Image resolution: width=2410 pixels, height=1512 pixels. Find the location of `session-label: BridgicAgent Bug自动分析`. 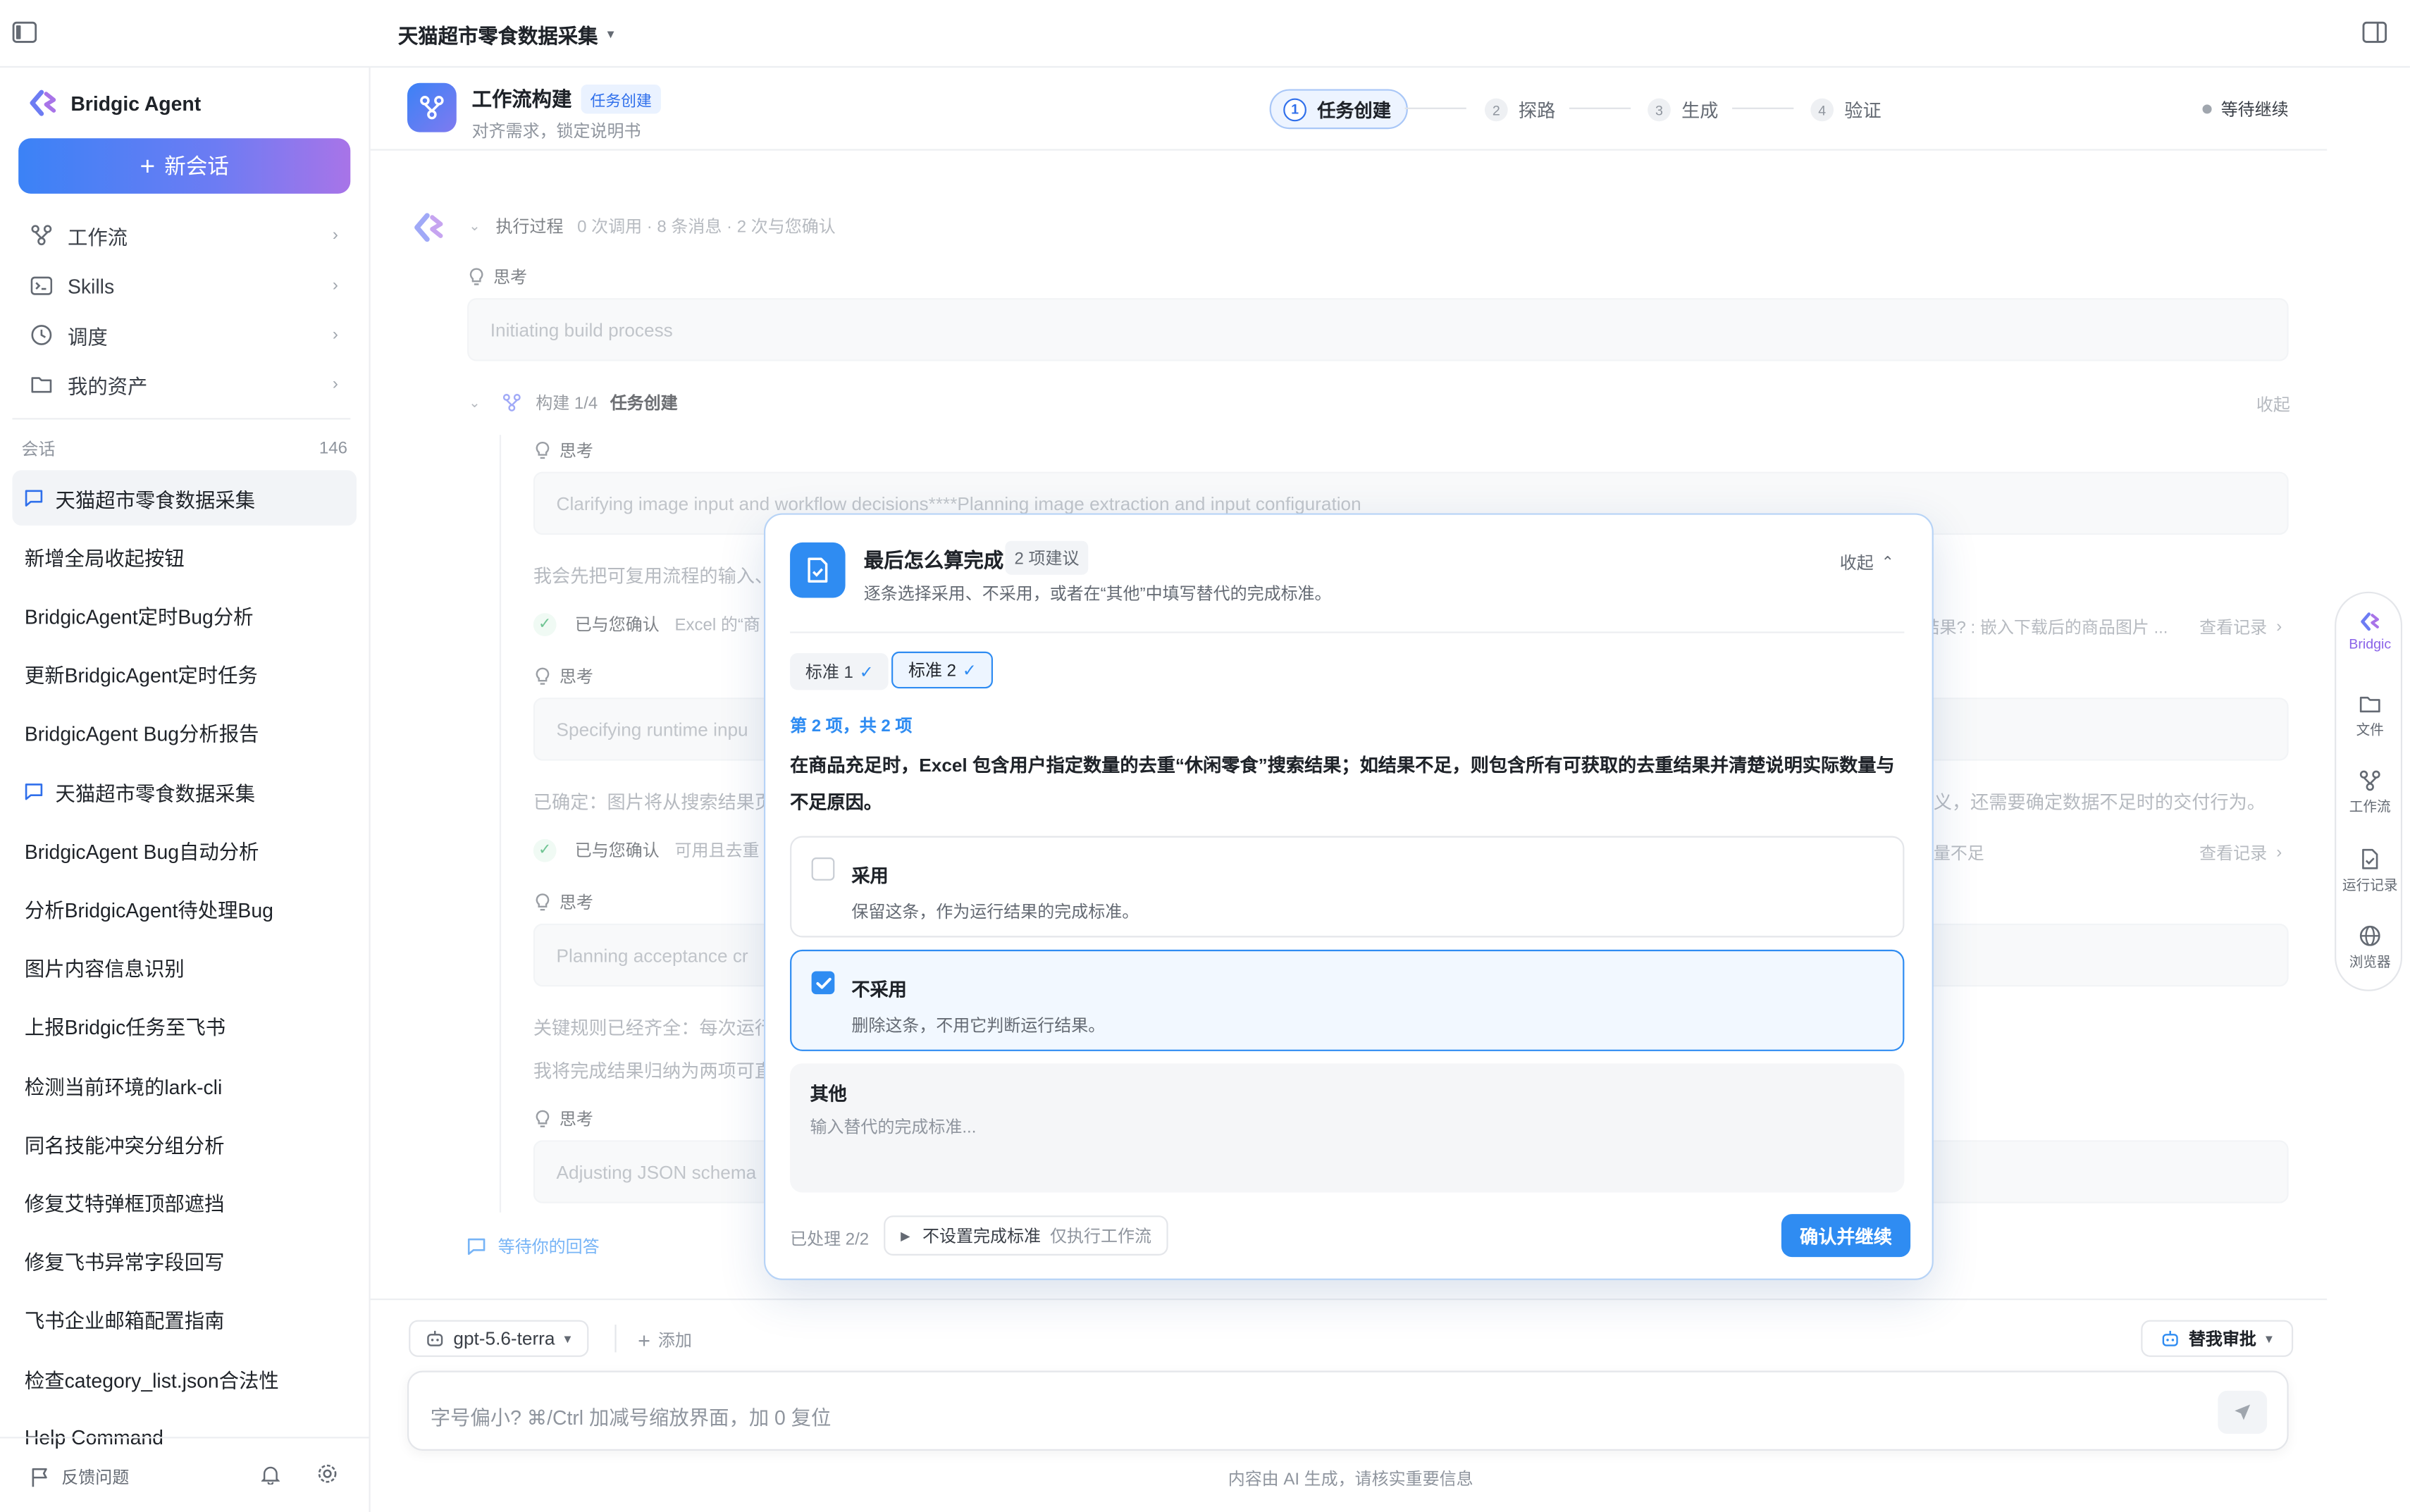

session-label: BridgicAgent Bug自动分析 is located at coordinates (141, 852).